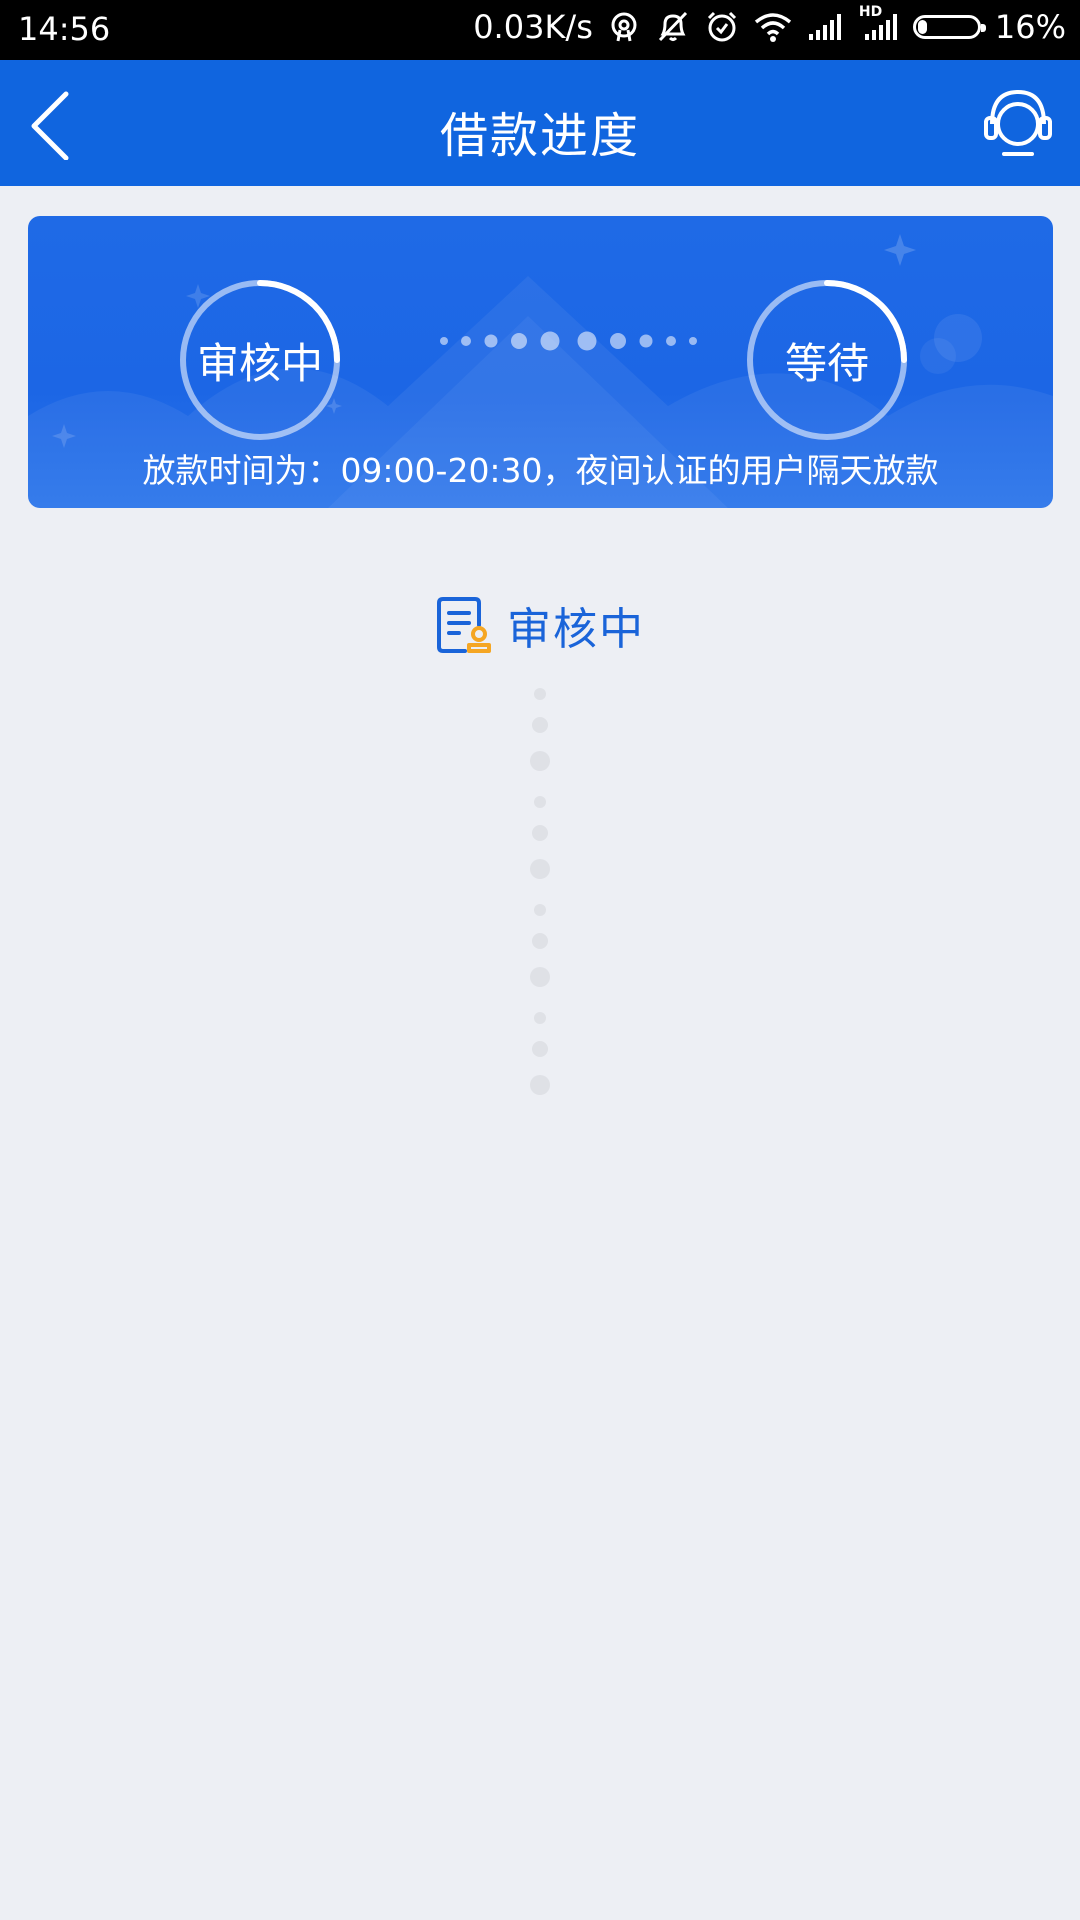 The image size is (1080, 1920). I want to click on current-status: 审核中, so click(540, 625).